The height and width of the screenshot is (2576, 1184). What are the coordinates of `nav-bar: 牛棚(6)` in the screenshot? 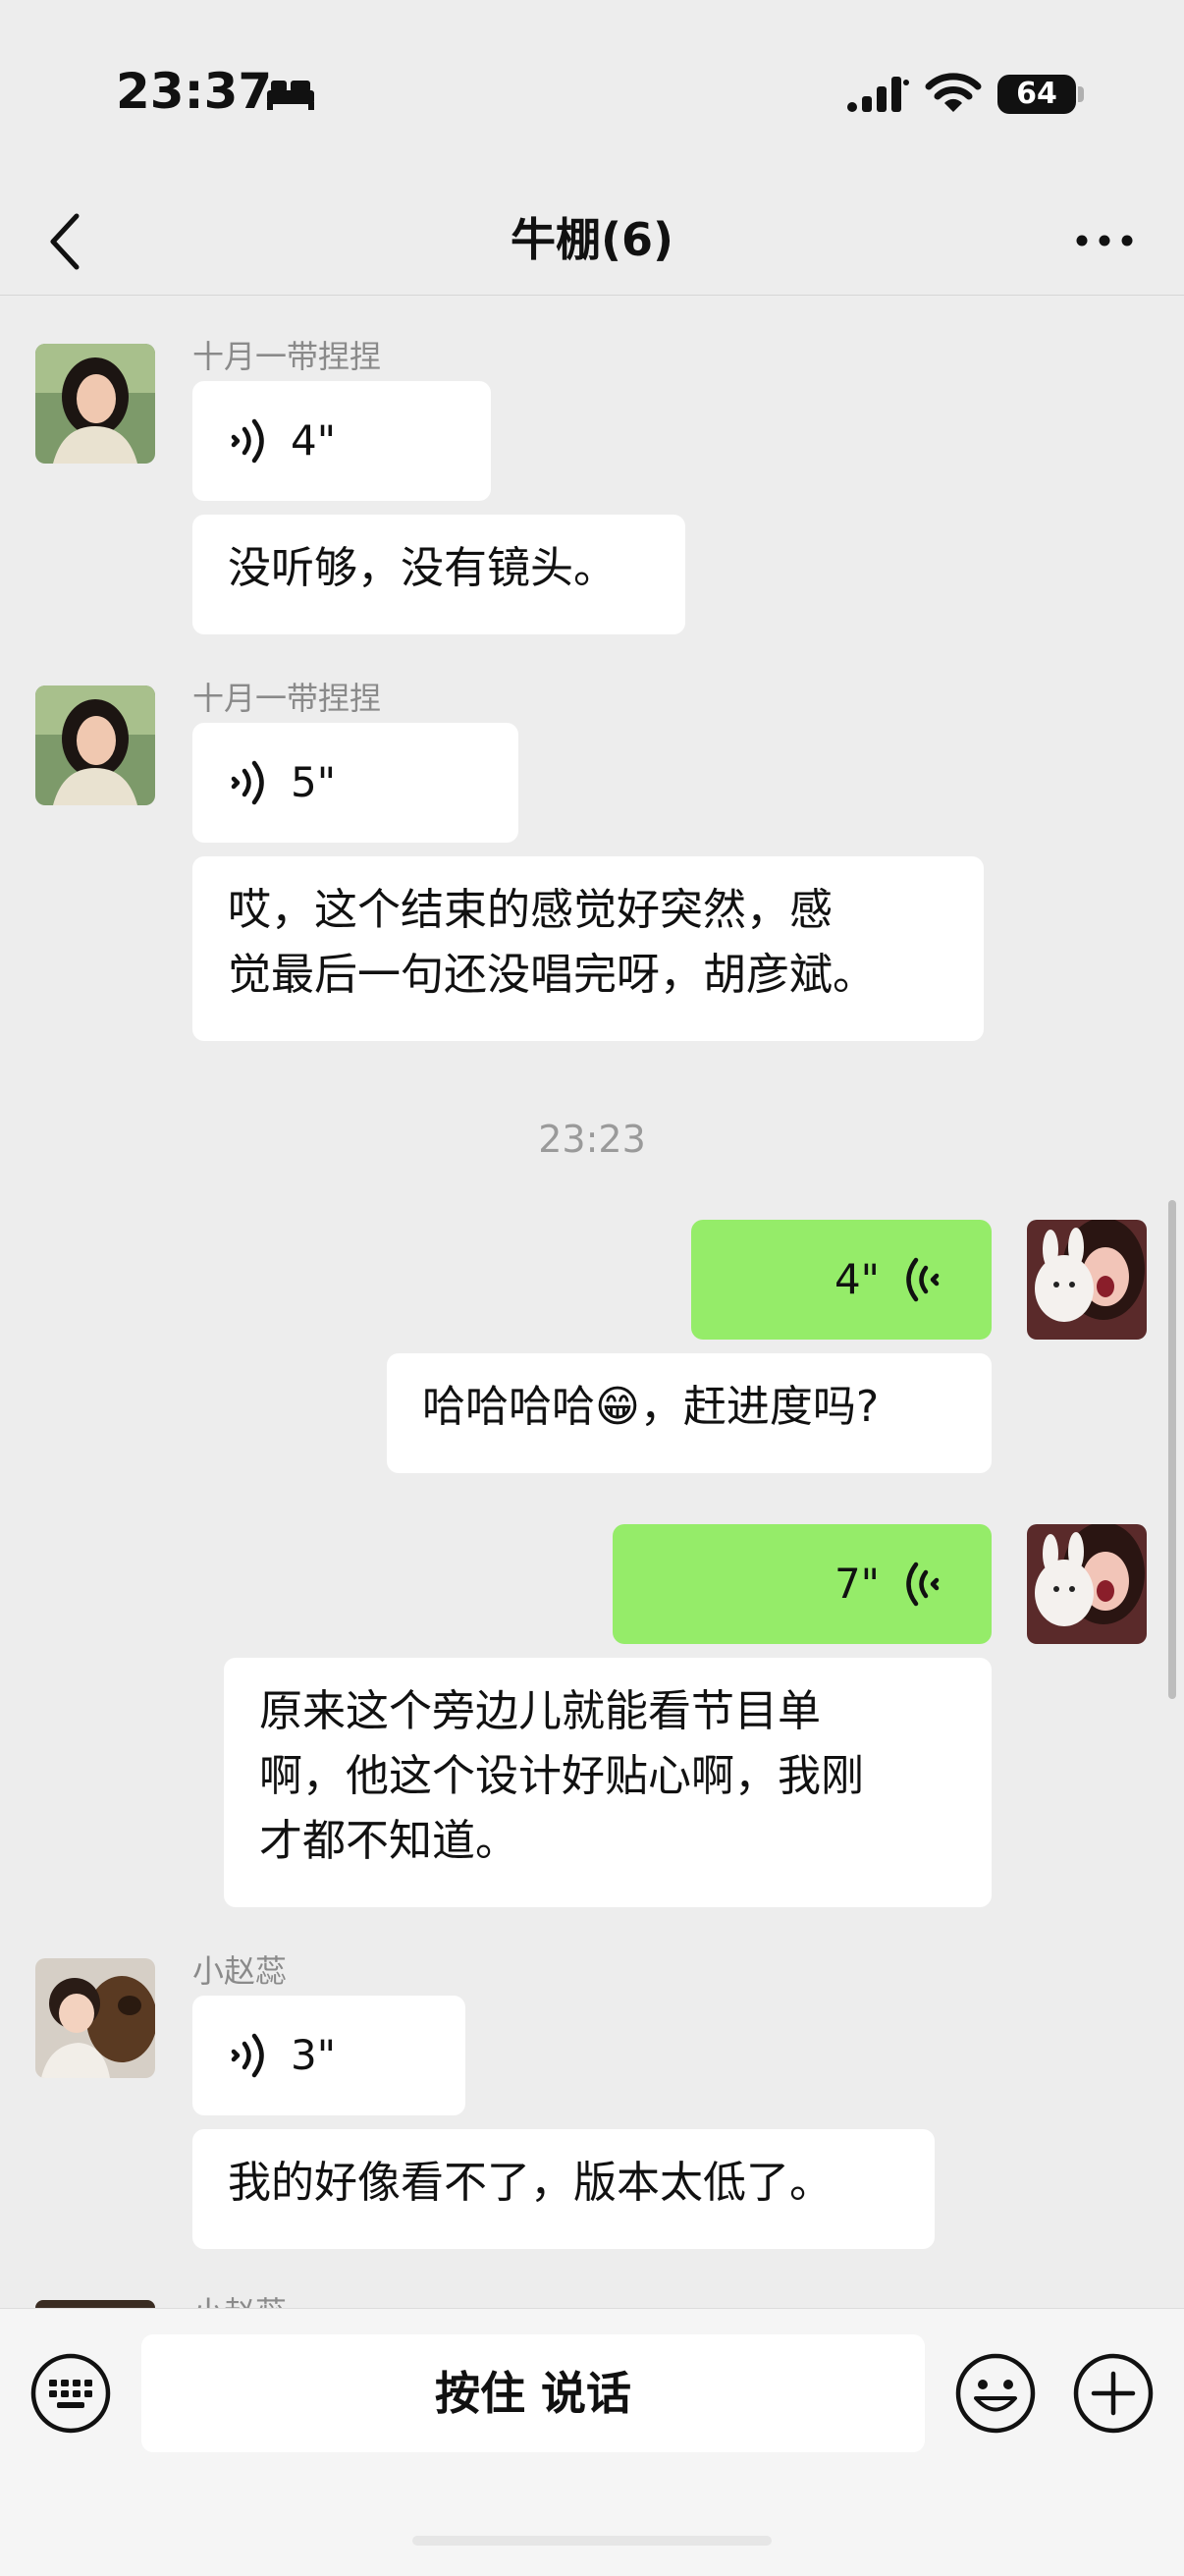 It's located at (592, 241).